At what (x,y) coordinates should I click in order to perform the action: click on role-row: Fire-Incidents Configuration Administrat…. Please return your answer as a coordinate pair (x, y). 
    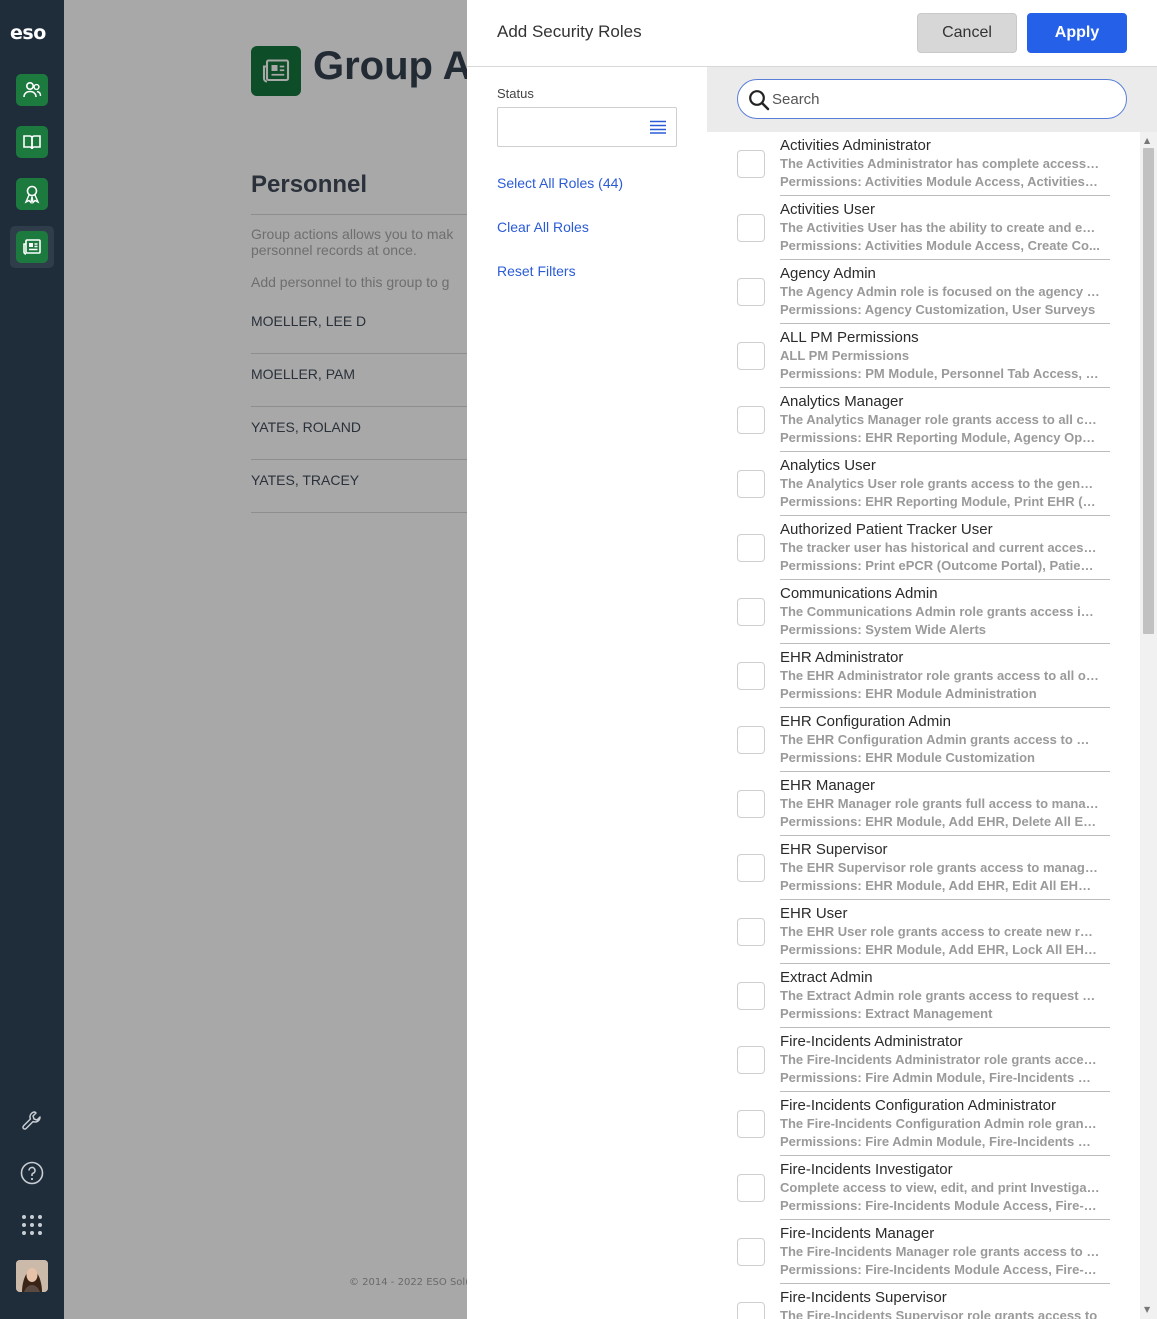
    Looking at the image, I should click on (923, 1124).